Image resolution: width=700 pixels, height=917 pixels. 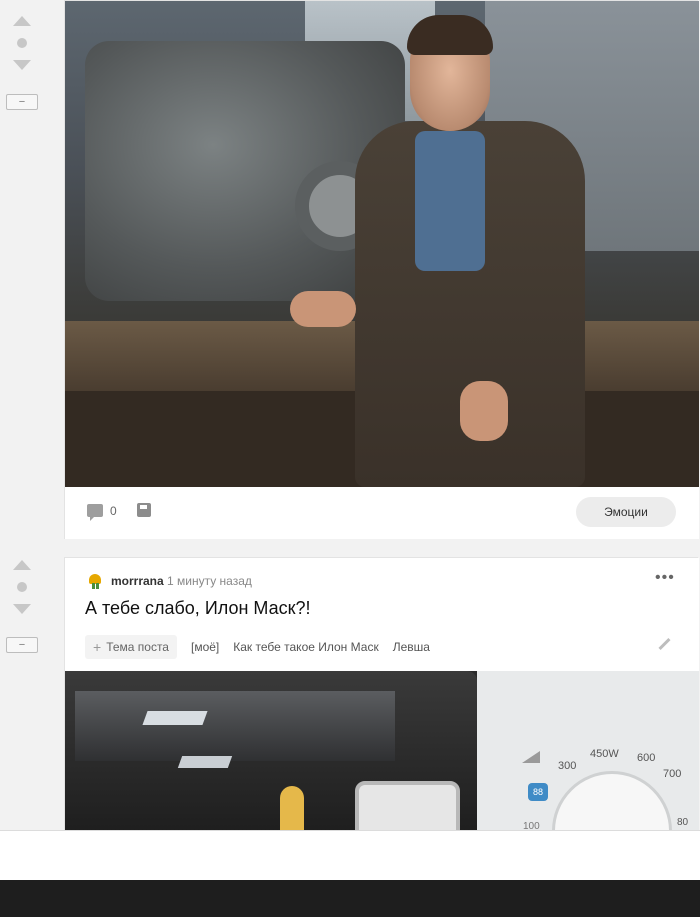 What do you see at coordinates (646, 758) in the screenshot?
I see `washer-mark: 600` at bounding box center [646, 758].